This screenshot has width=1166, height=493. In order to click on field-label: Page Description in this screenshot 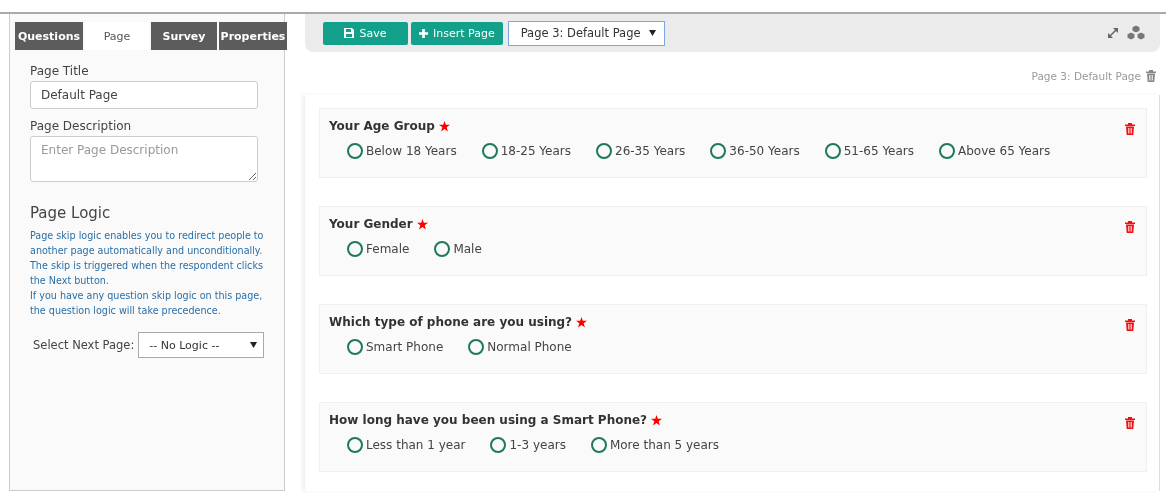, I will do `click(81, 126)`.